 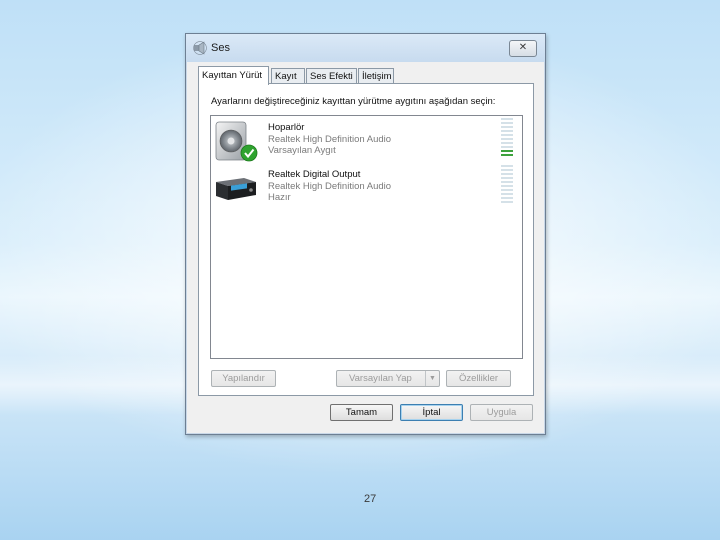 What do you see at coordinates (236, 189) in the screenshot?
I see `digital-output-device-icon` at bounding box center [236, 189].